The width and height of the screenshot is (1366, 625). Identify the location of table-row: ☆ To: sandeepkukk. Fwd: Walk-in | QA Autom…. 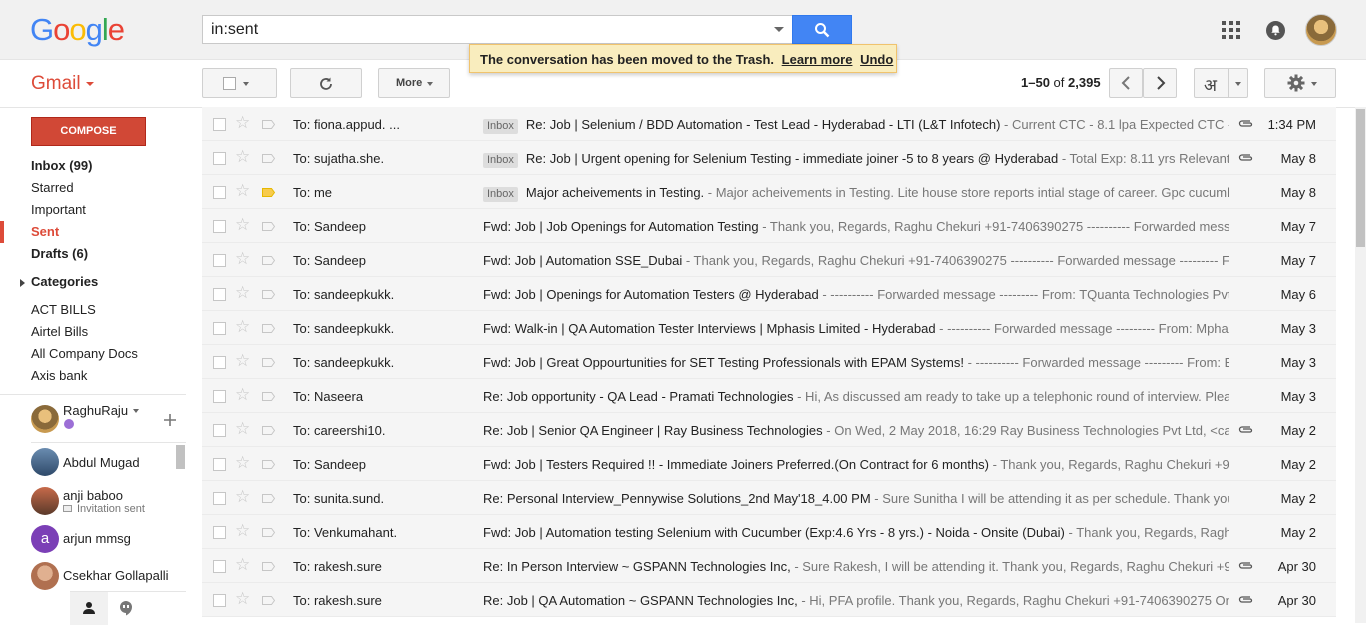
(769, 328).